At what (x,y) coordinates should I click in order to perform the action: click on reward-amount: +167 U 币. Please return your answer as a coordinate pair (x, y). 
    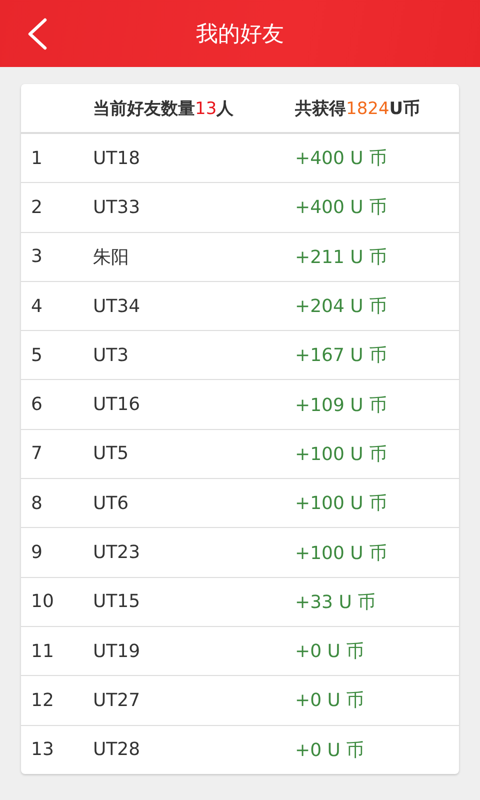
    Looking at the image, I should click on (341, 356).